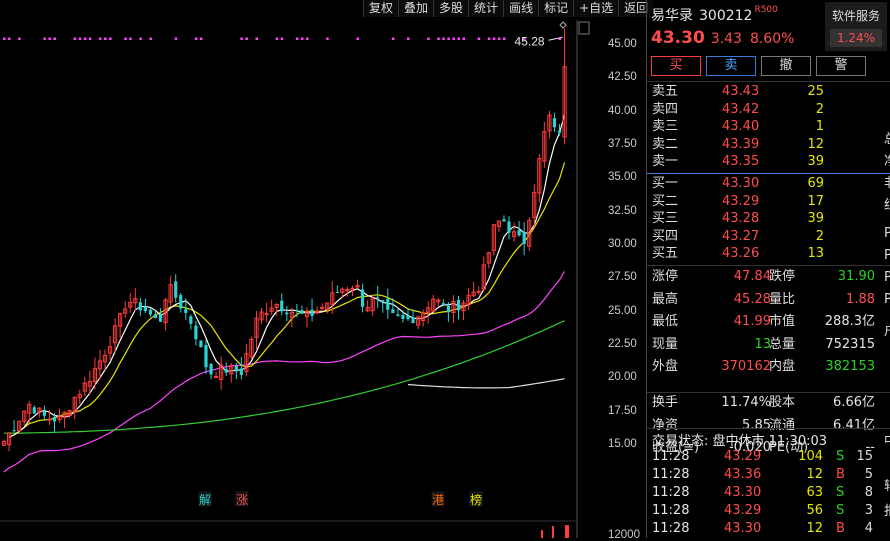  What do you see at coordinates (782, 366) in the screenshot?
I see `stat-key: 内盘` at bounding box center [782, 366].